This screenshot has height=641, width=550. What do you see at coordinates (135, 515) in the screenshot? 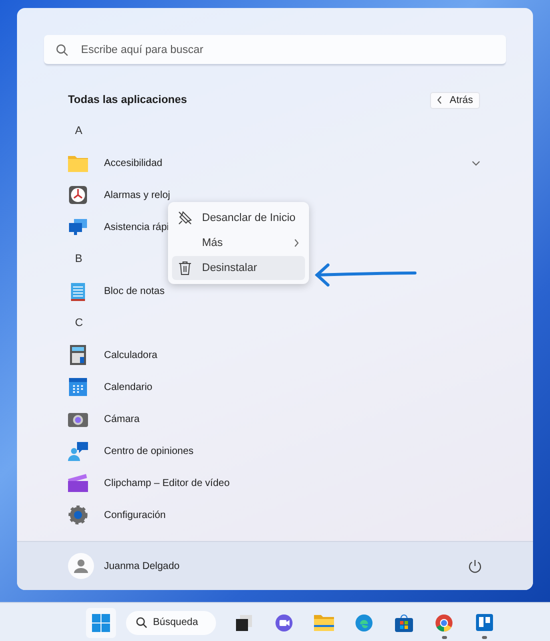
I see `app-item: Configuración` at bounding box center [135, 515].